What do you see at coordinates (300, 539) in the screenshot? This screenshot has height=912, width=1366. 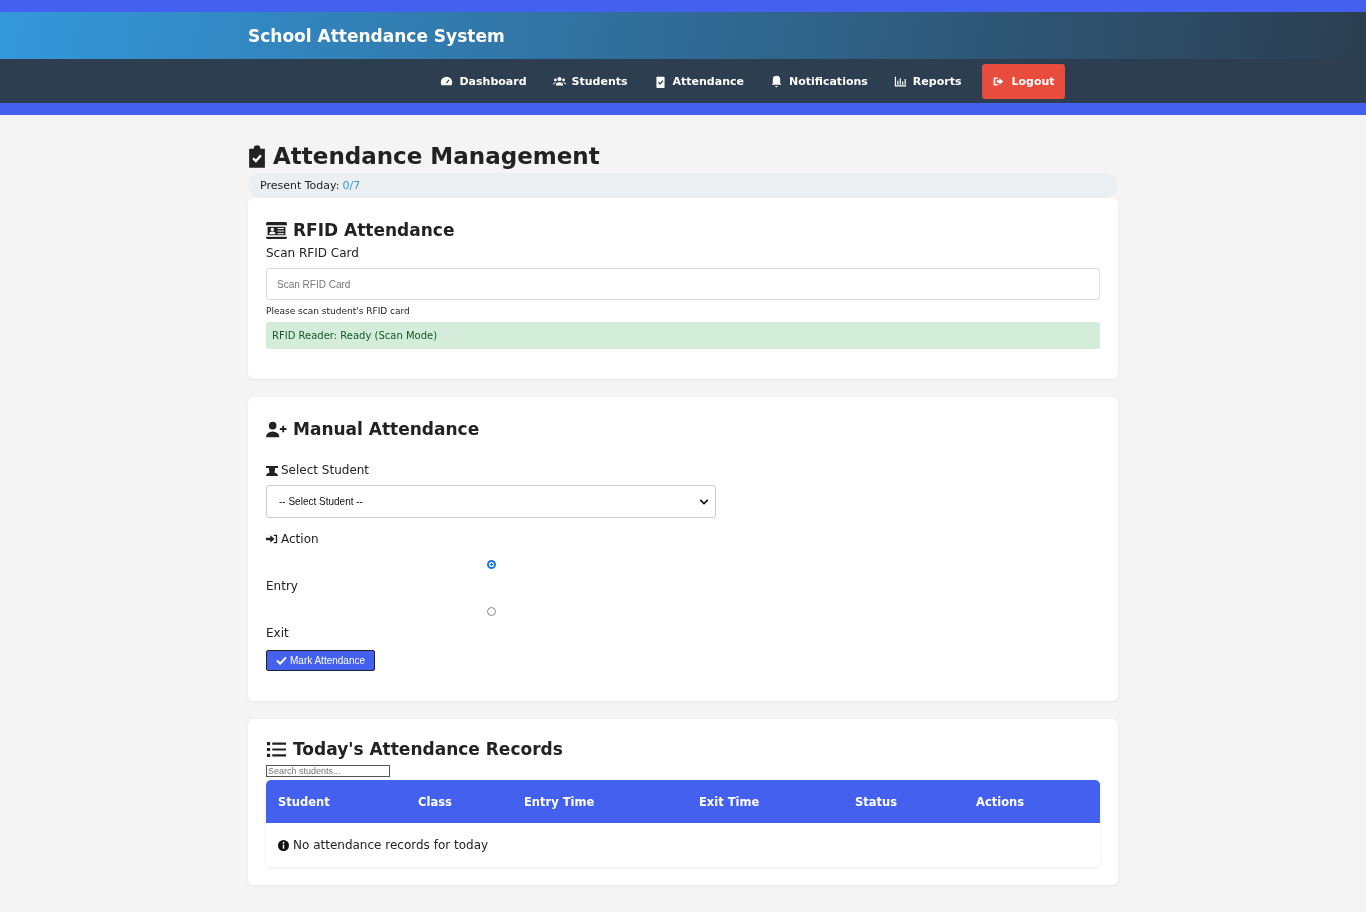 I see `field-label: Action` at bounding box center [300, 539].